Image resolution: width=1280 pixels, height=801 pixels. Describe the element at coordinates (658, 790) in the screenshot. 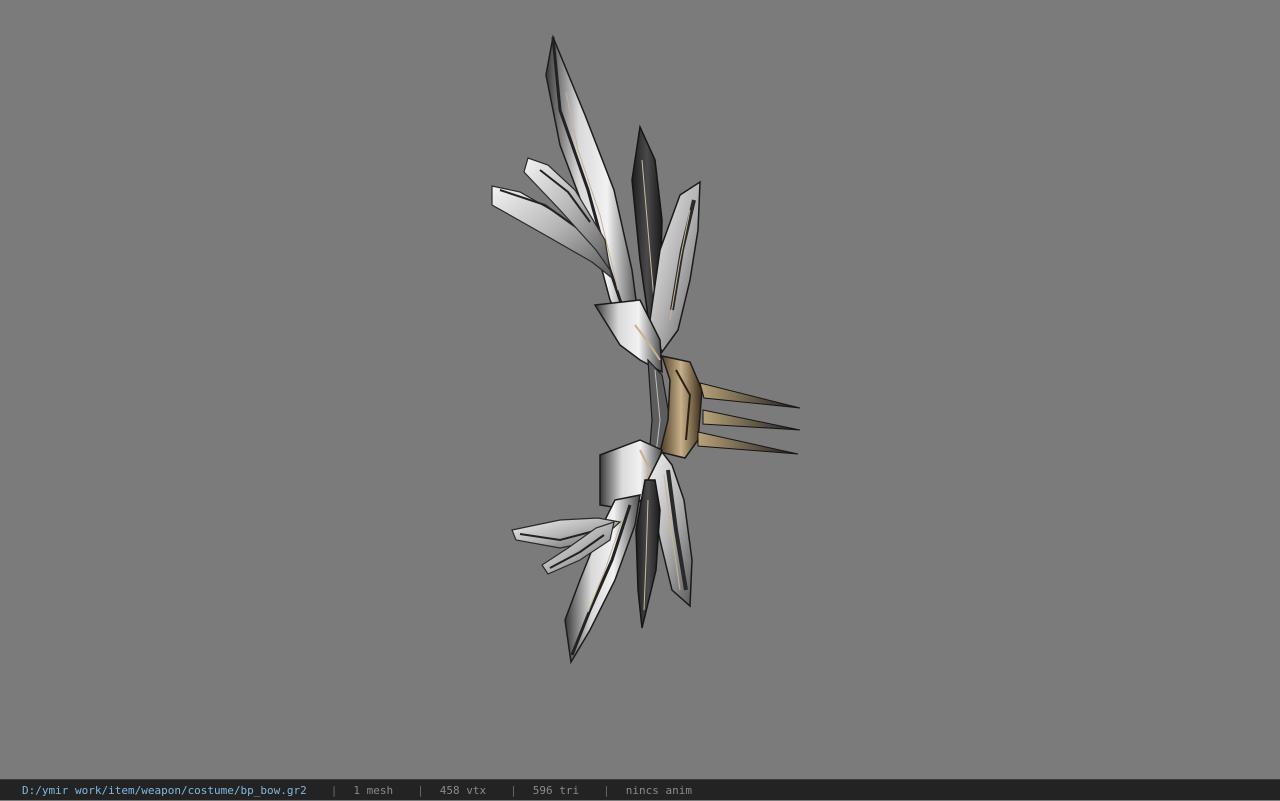

I see `animation-status: nincs anim` at that location.